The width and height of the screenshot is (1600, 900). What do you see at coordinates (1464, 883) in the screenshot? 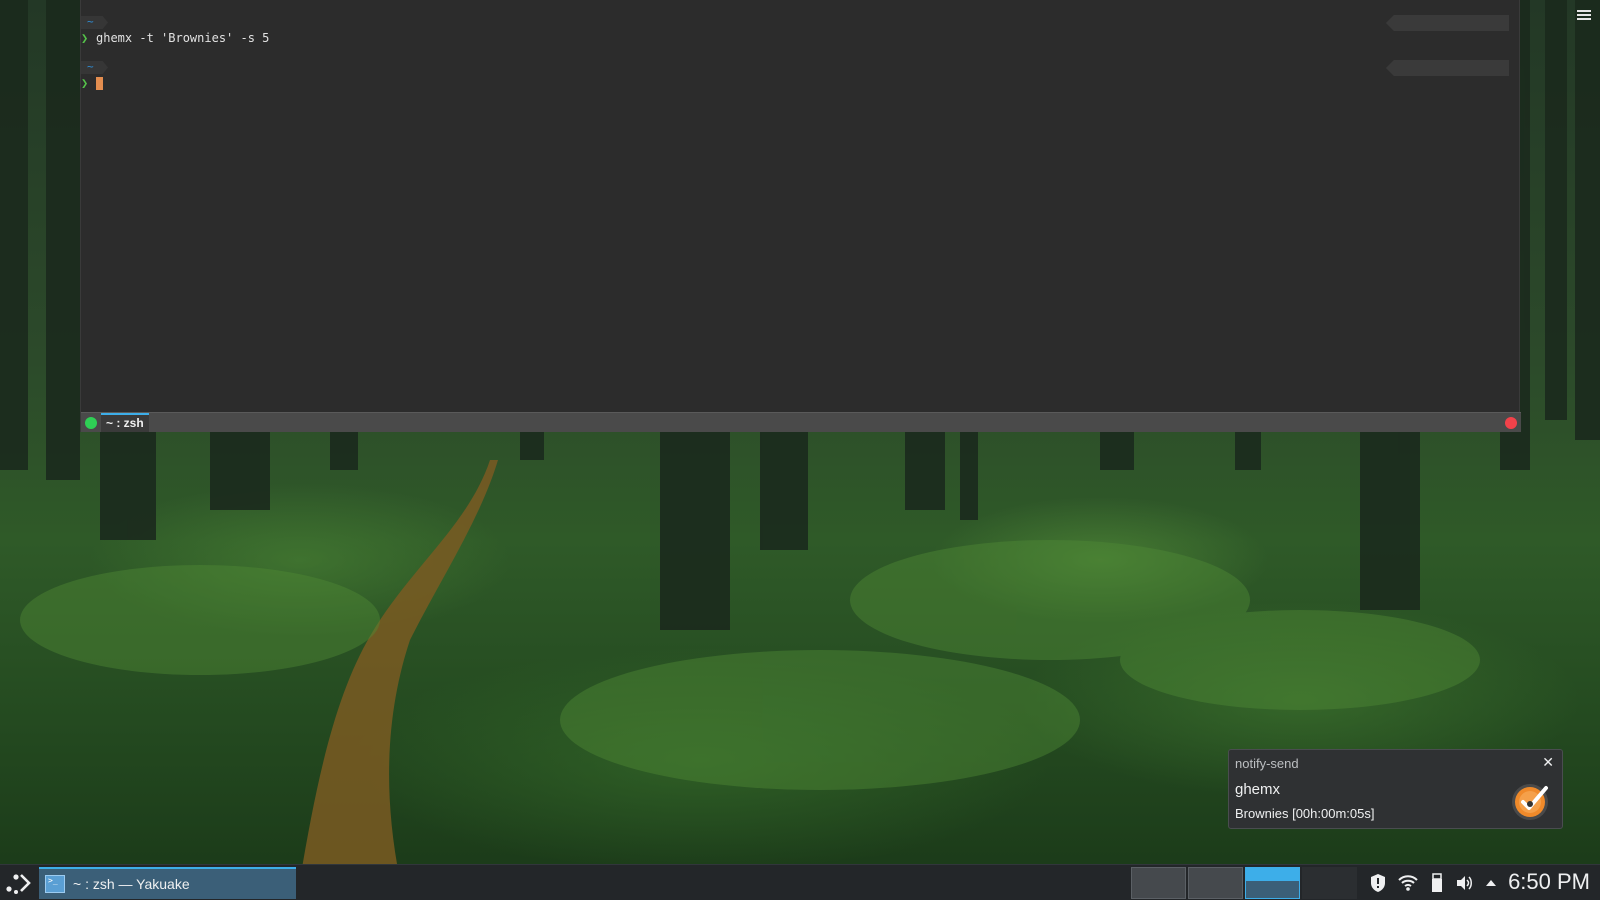
I see `volume-icon` at bounding box center [1464, 883].